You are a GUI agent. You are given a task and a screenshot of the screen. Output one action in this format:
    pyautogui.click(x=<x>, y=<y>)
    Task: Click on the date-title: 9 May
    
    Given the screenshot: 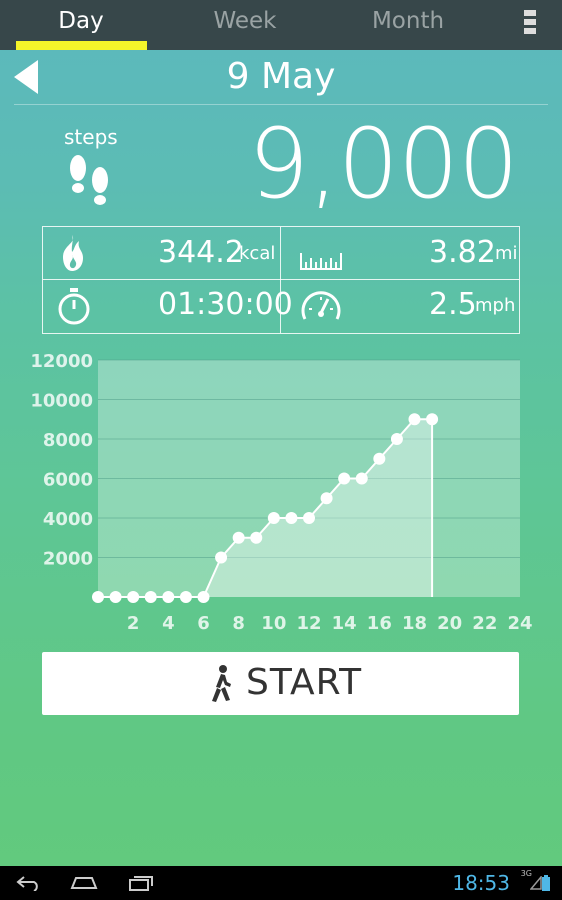 What is the action you would take?
    pyautogui.click(x=281, y=76)
    